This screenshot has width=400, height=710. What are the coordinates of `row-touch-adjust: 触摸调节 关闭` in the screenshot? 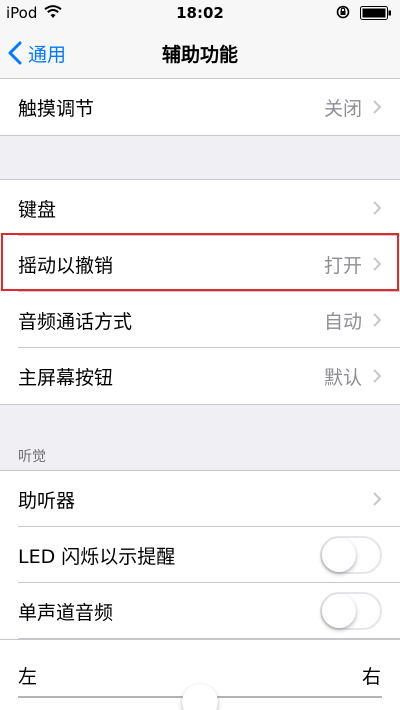 It's located at (200, 107).